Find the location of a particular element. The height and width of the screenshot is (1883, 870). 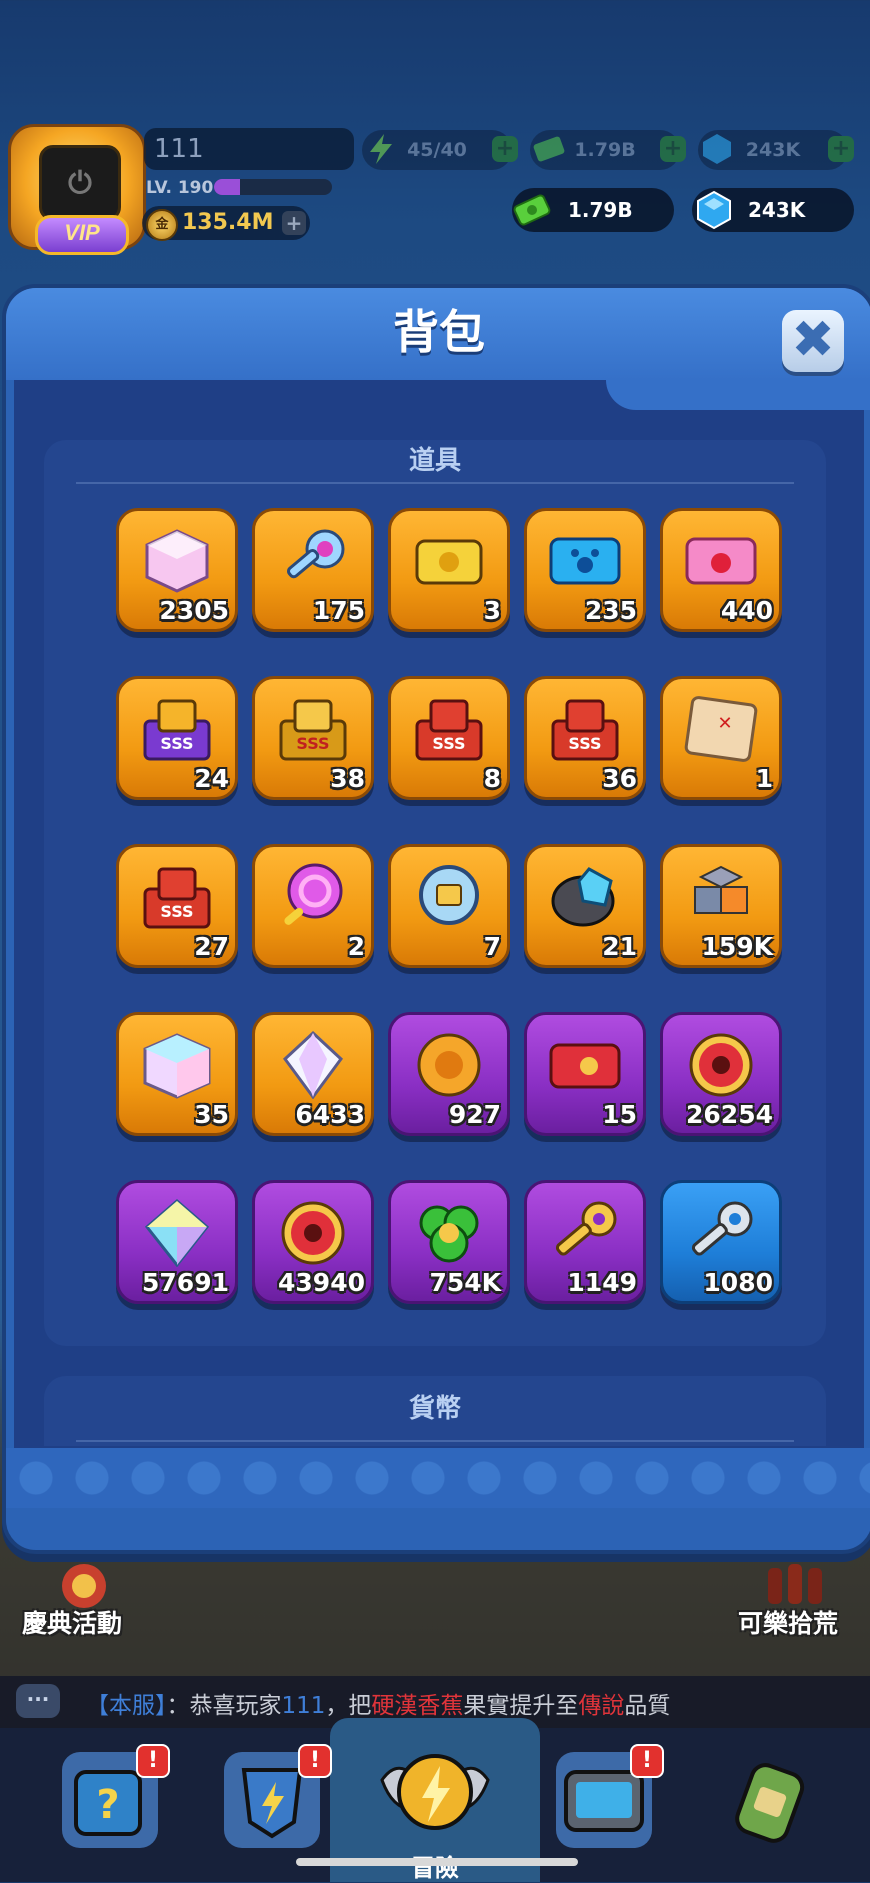

inventory-item-tile: 235 is located at coordinates (585, 570).